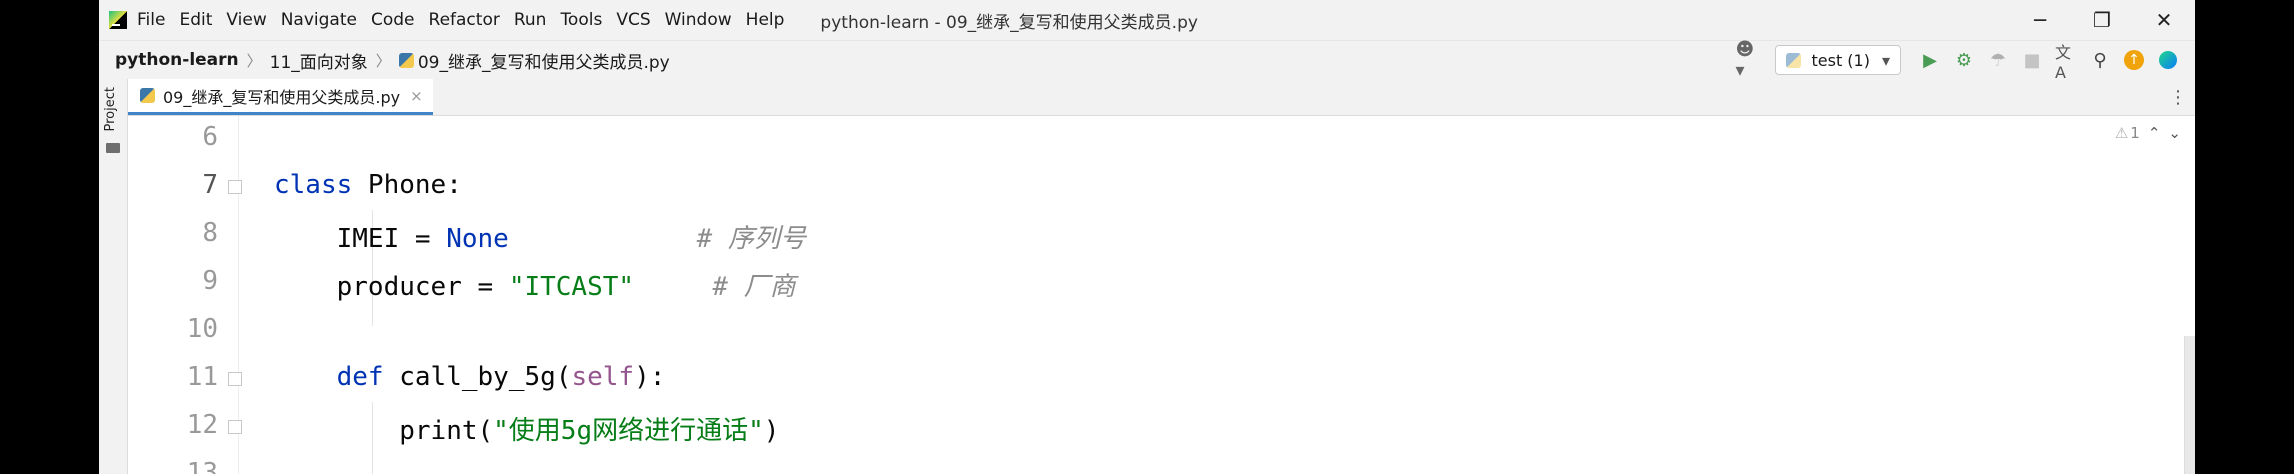  Describe the element at coordinates (1746, 60) in the screenshot. I see `user-icon: ☻▾` at that location.